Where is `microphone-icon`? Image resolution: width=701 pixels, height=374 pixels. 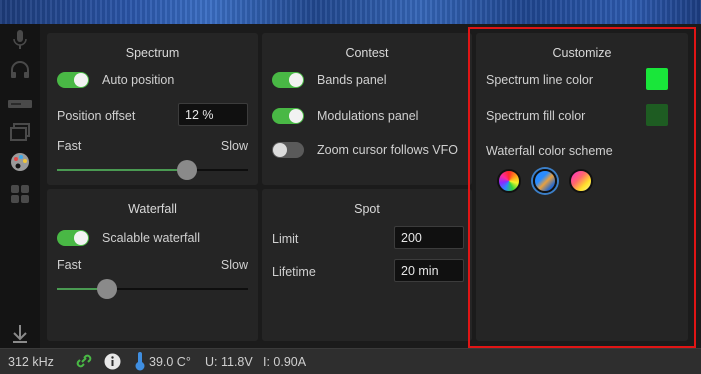
microphone-icon is located at coordinates (20, 40).